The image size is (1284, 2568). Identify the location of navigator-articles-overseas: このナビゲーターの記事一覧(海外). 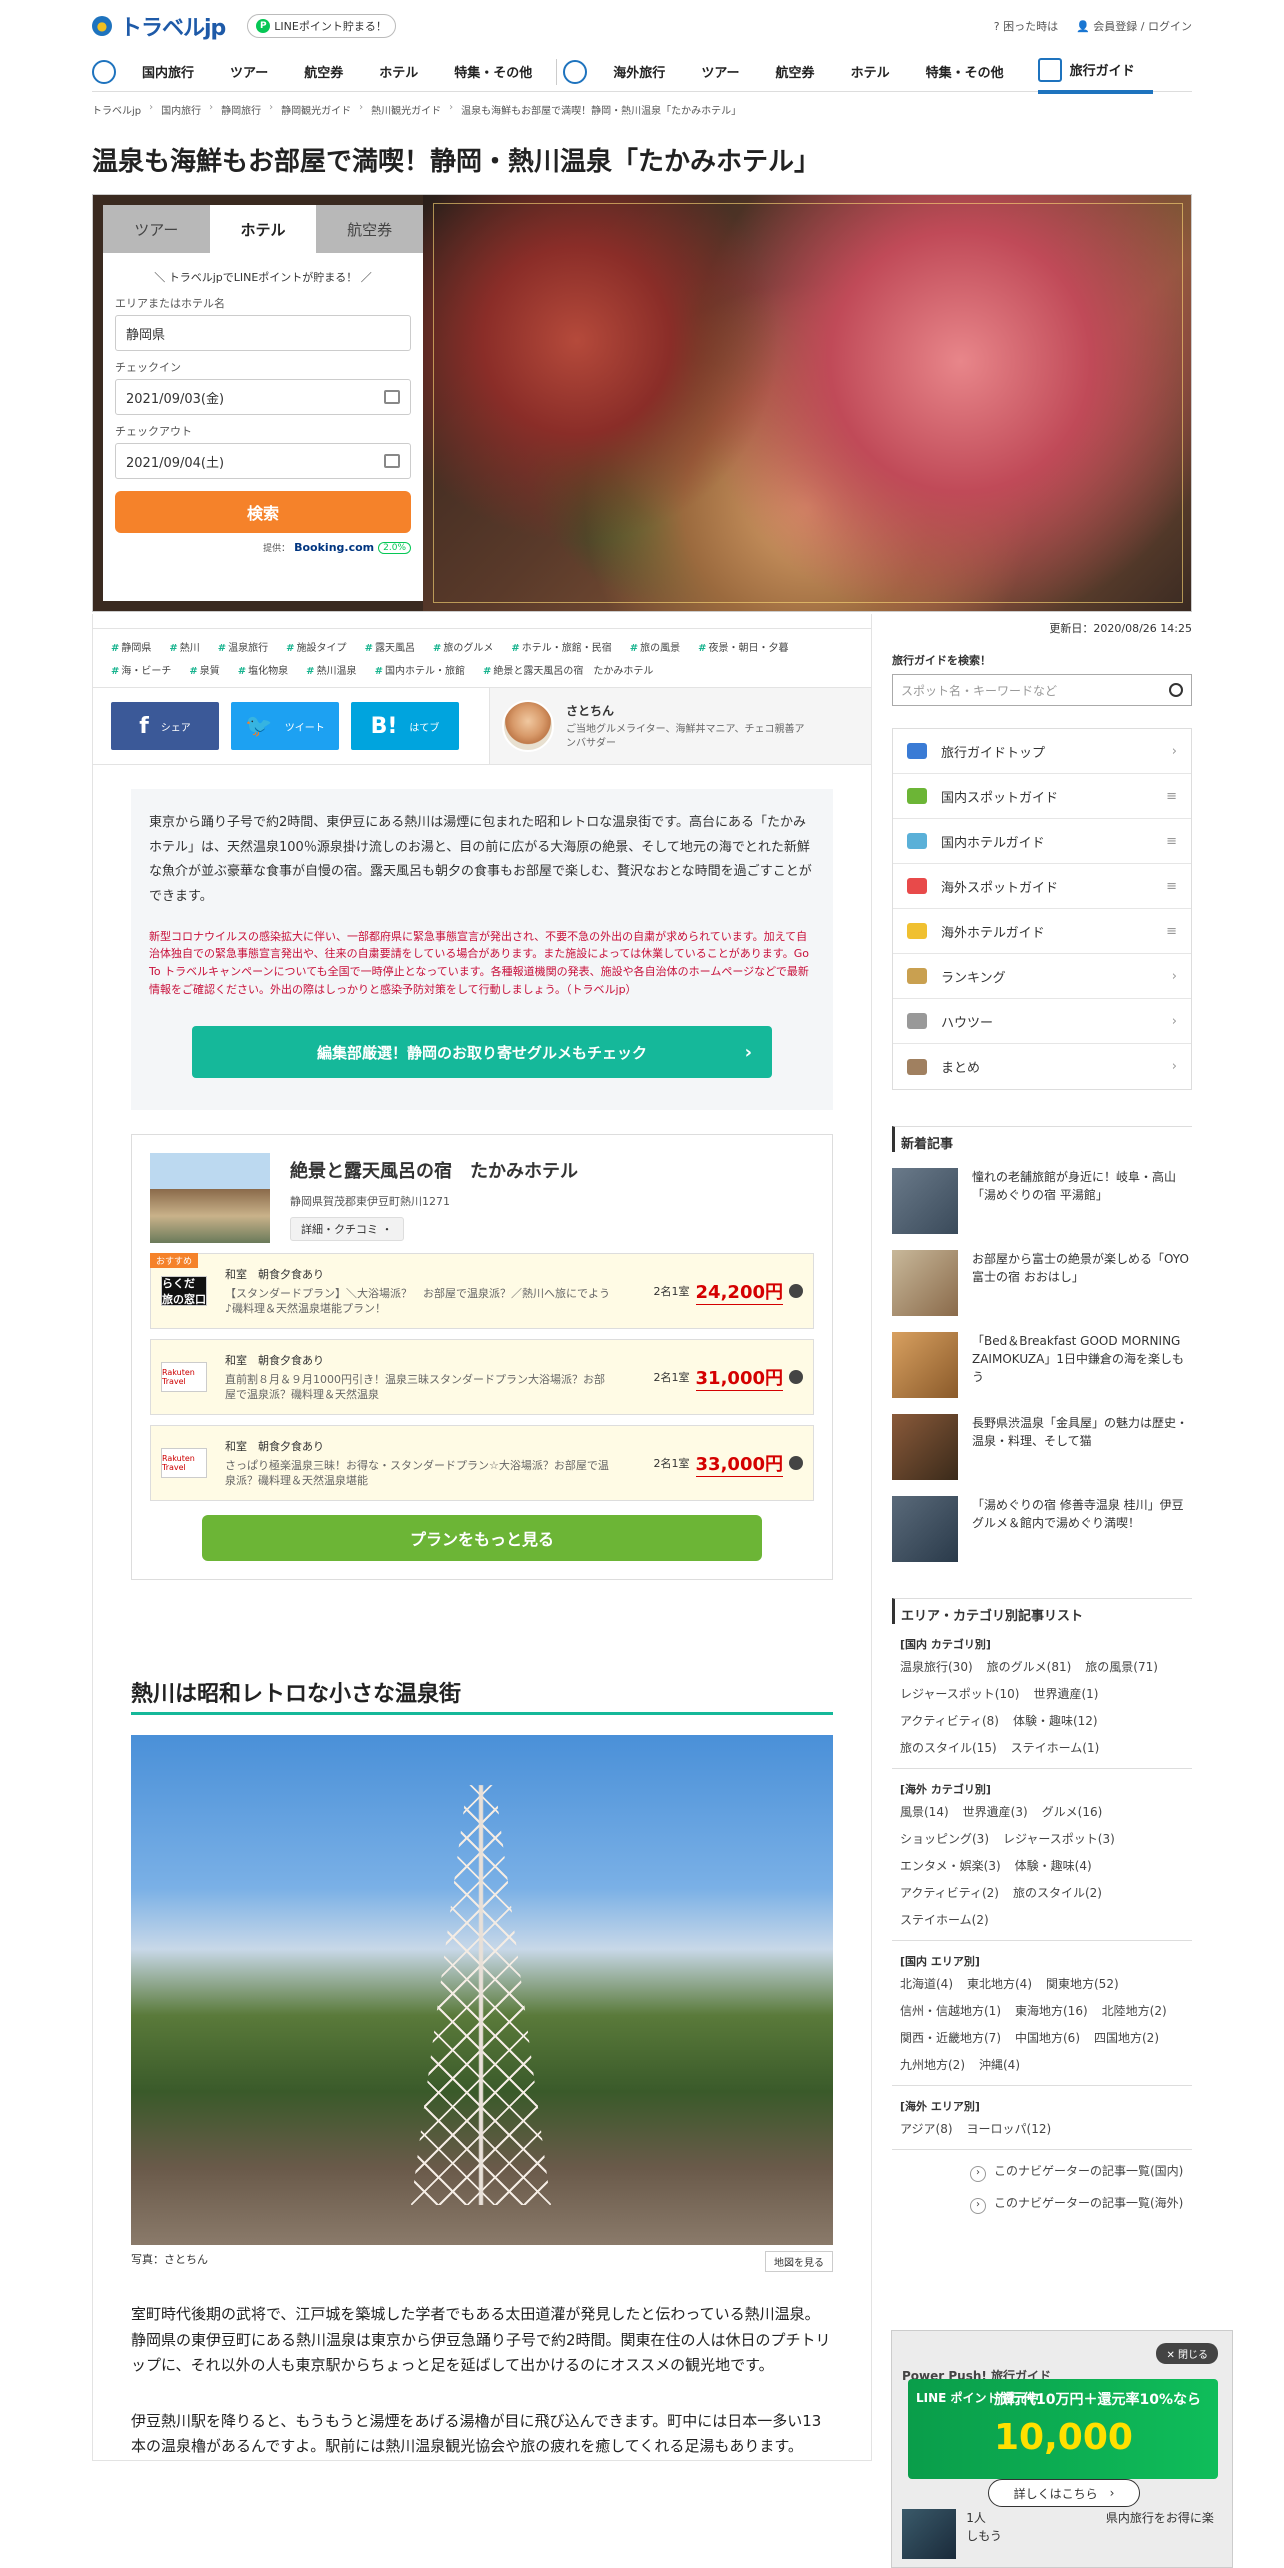
(1042, 2204).